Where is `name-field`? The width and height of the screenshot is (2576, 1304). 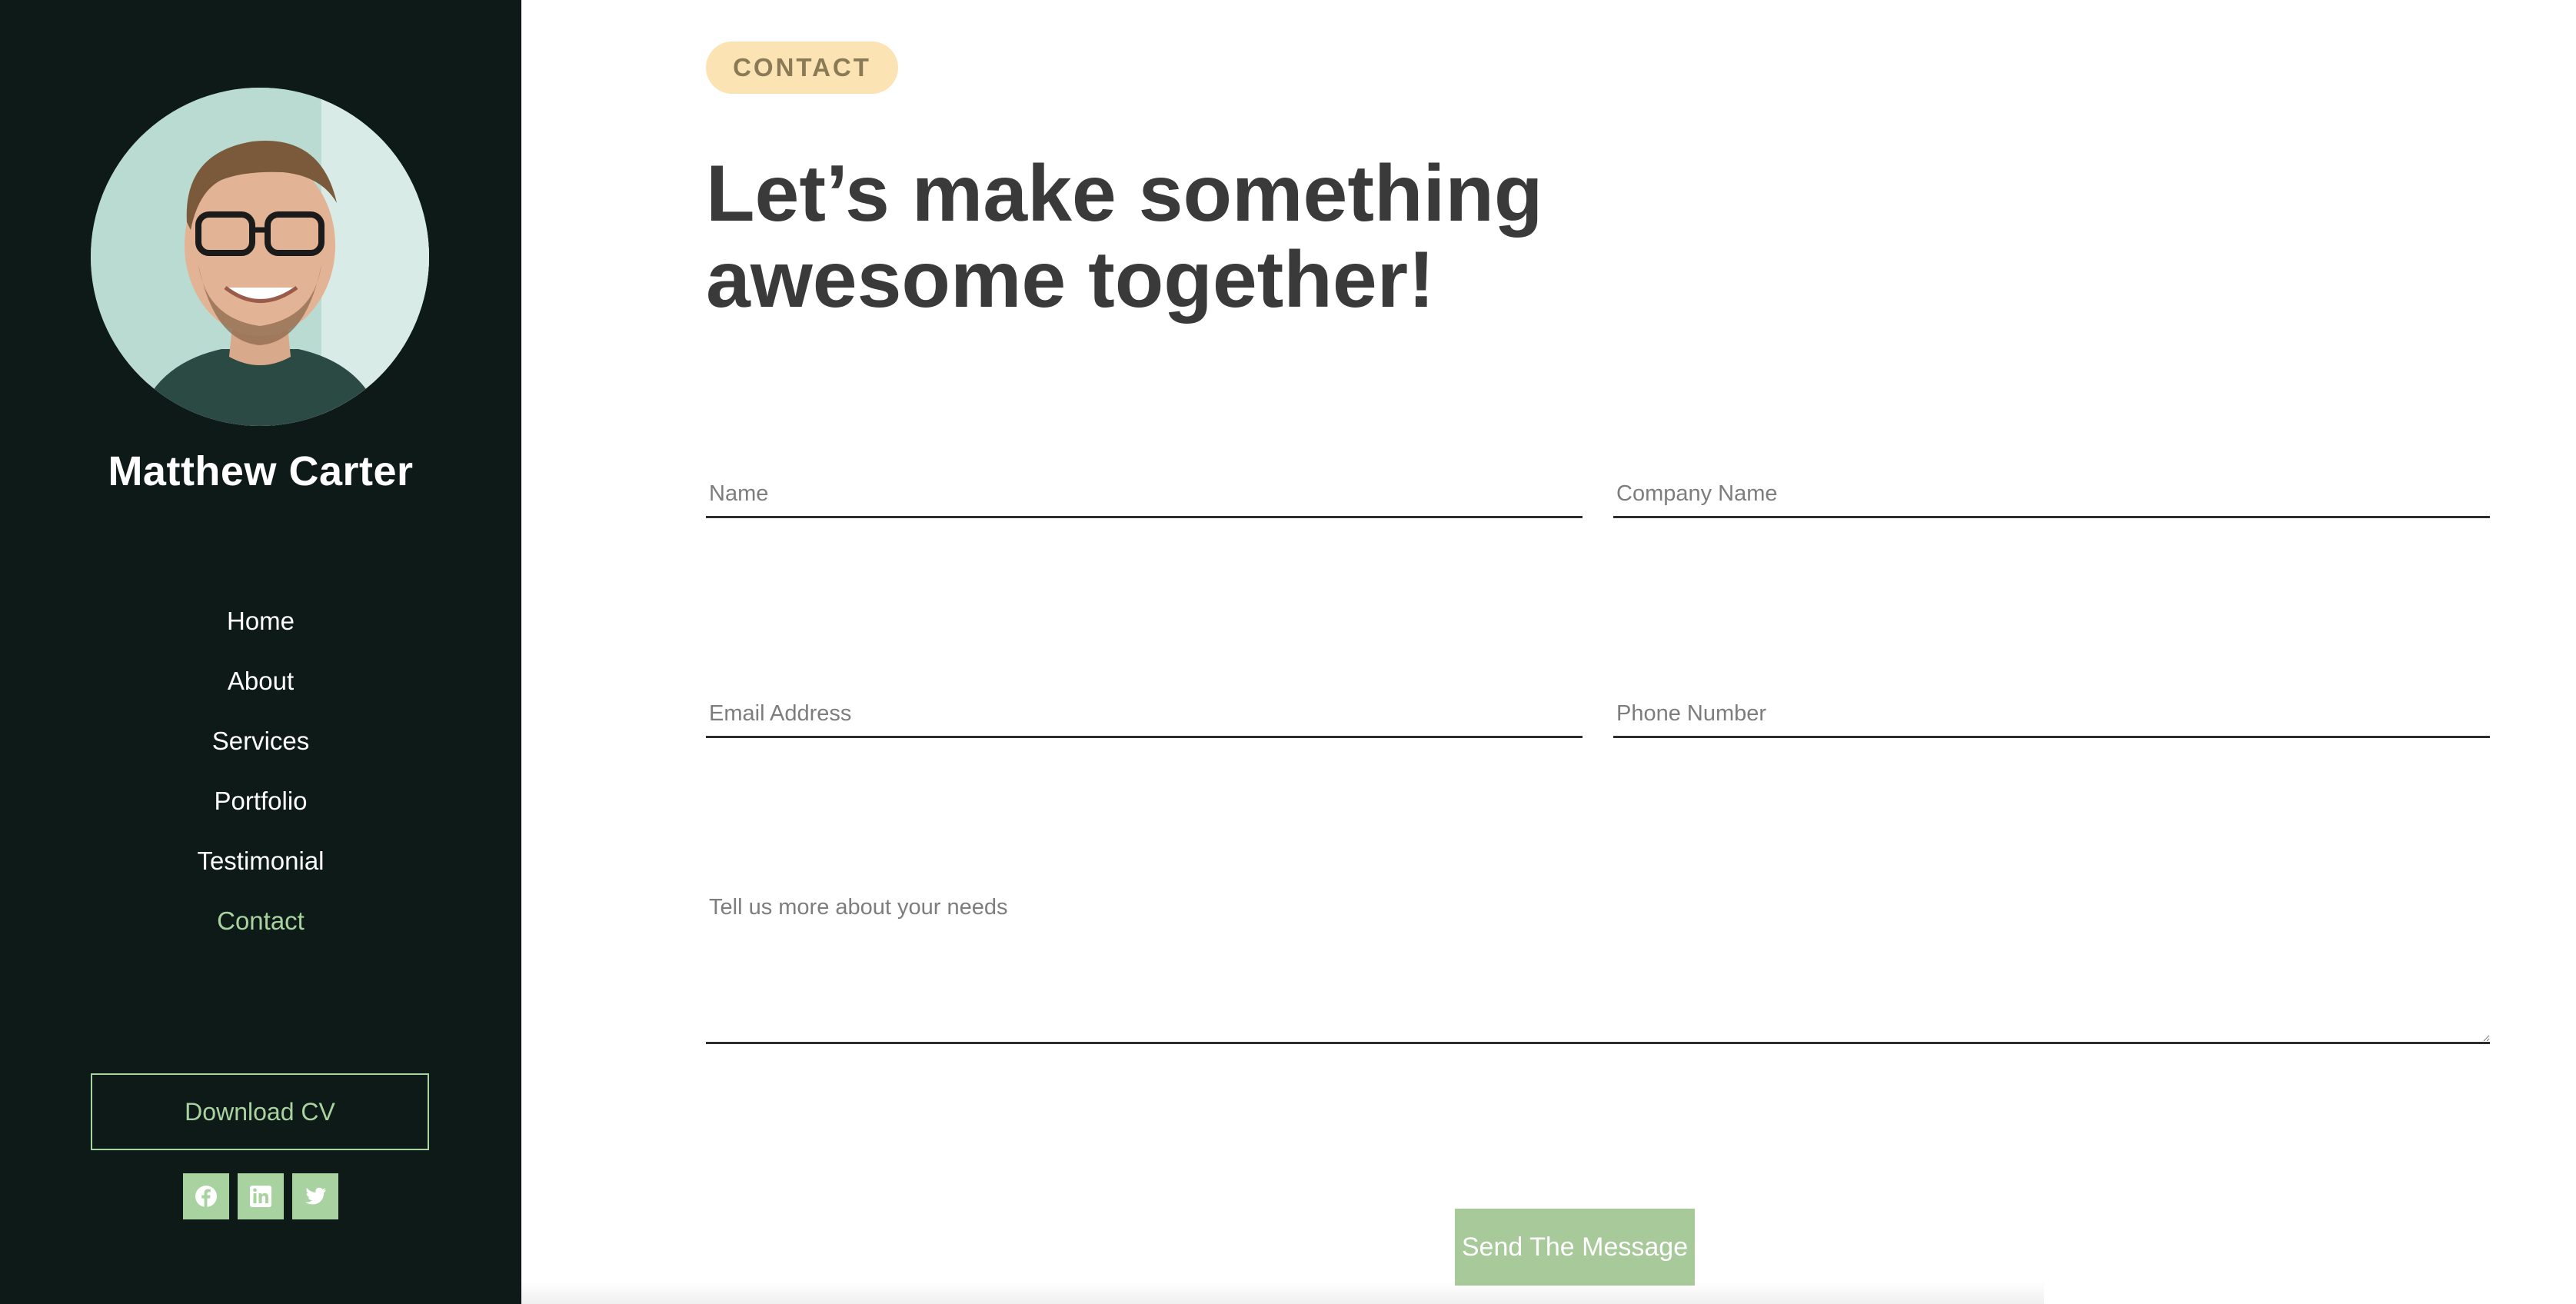
name-field is located at coordinates (1145, 495).